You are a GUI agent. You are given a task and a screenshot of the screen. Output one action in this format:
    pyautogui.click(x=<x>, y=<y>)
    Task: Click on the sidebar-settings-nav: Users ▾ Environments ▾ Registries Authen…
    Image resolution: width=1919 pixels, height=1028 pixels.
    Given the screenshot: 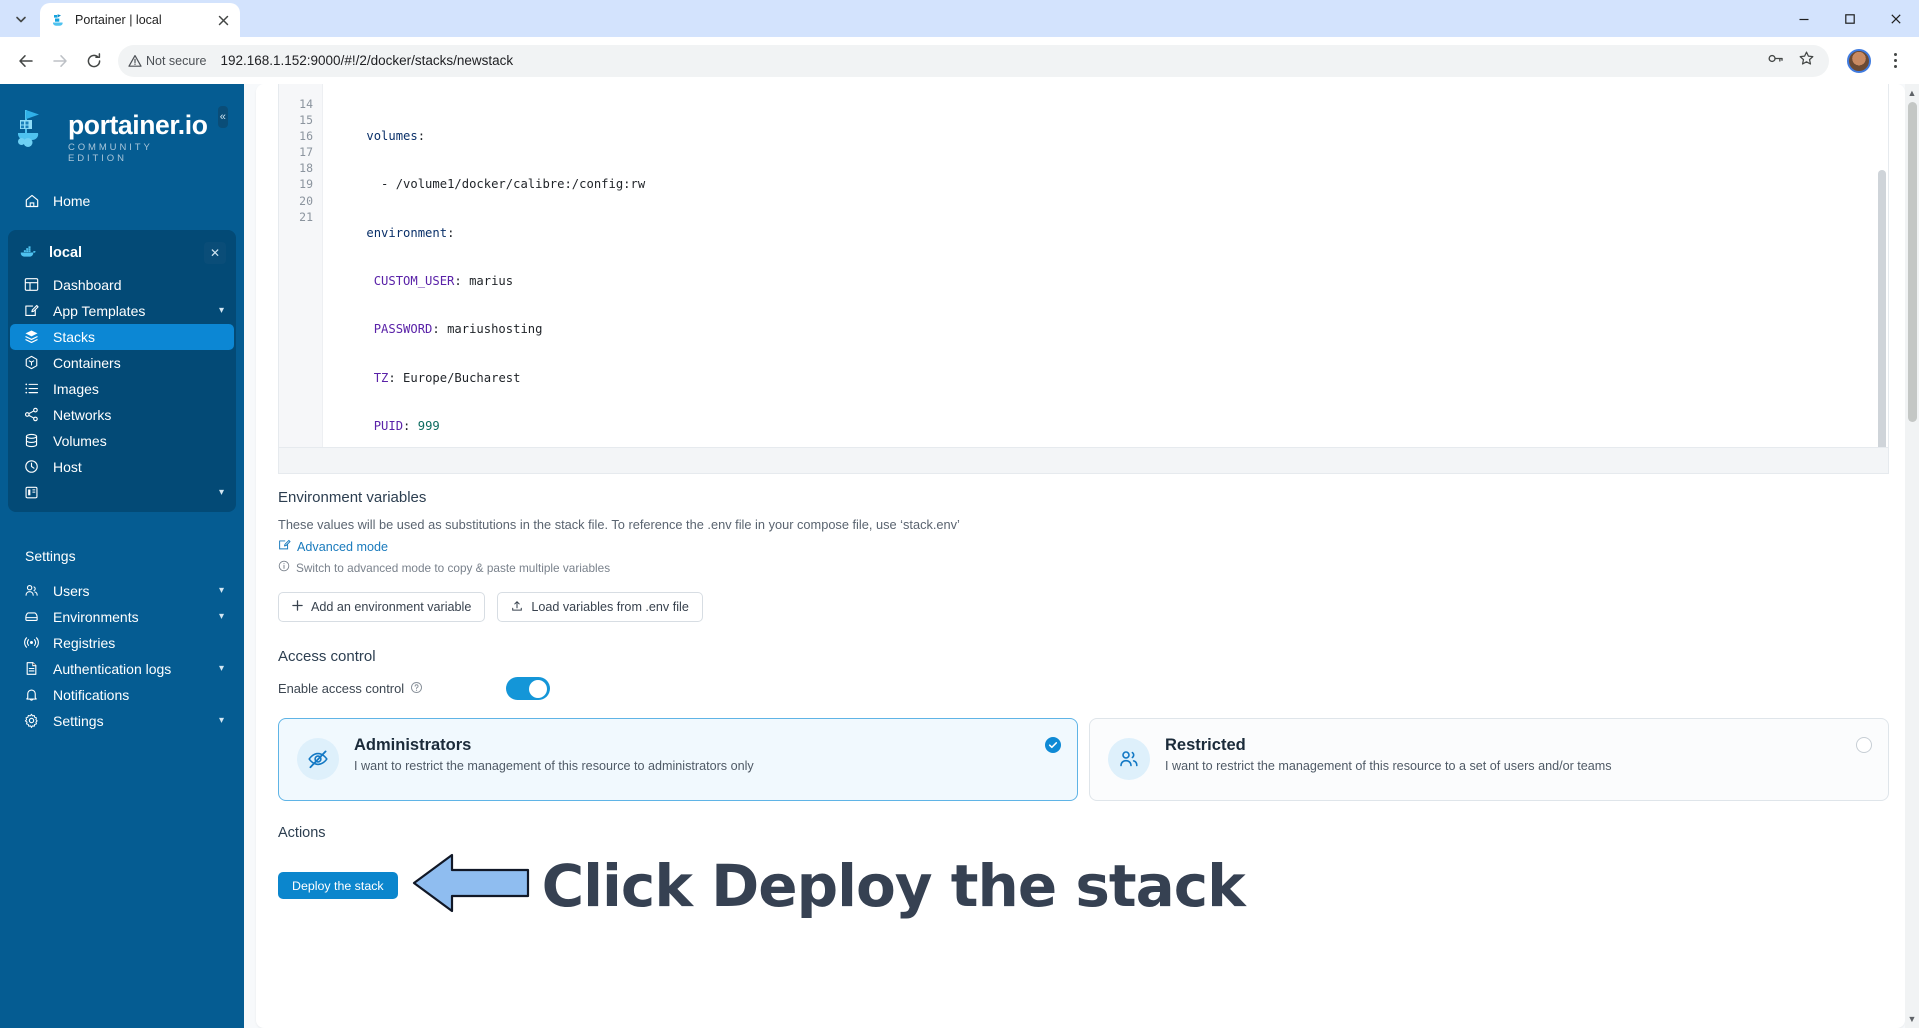 What is the action you would take?
    pyautogui.click(x=122, y=649)
    